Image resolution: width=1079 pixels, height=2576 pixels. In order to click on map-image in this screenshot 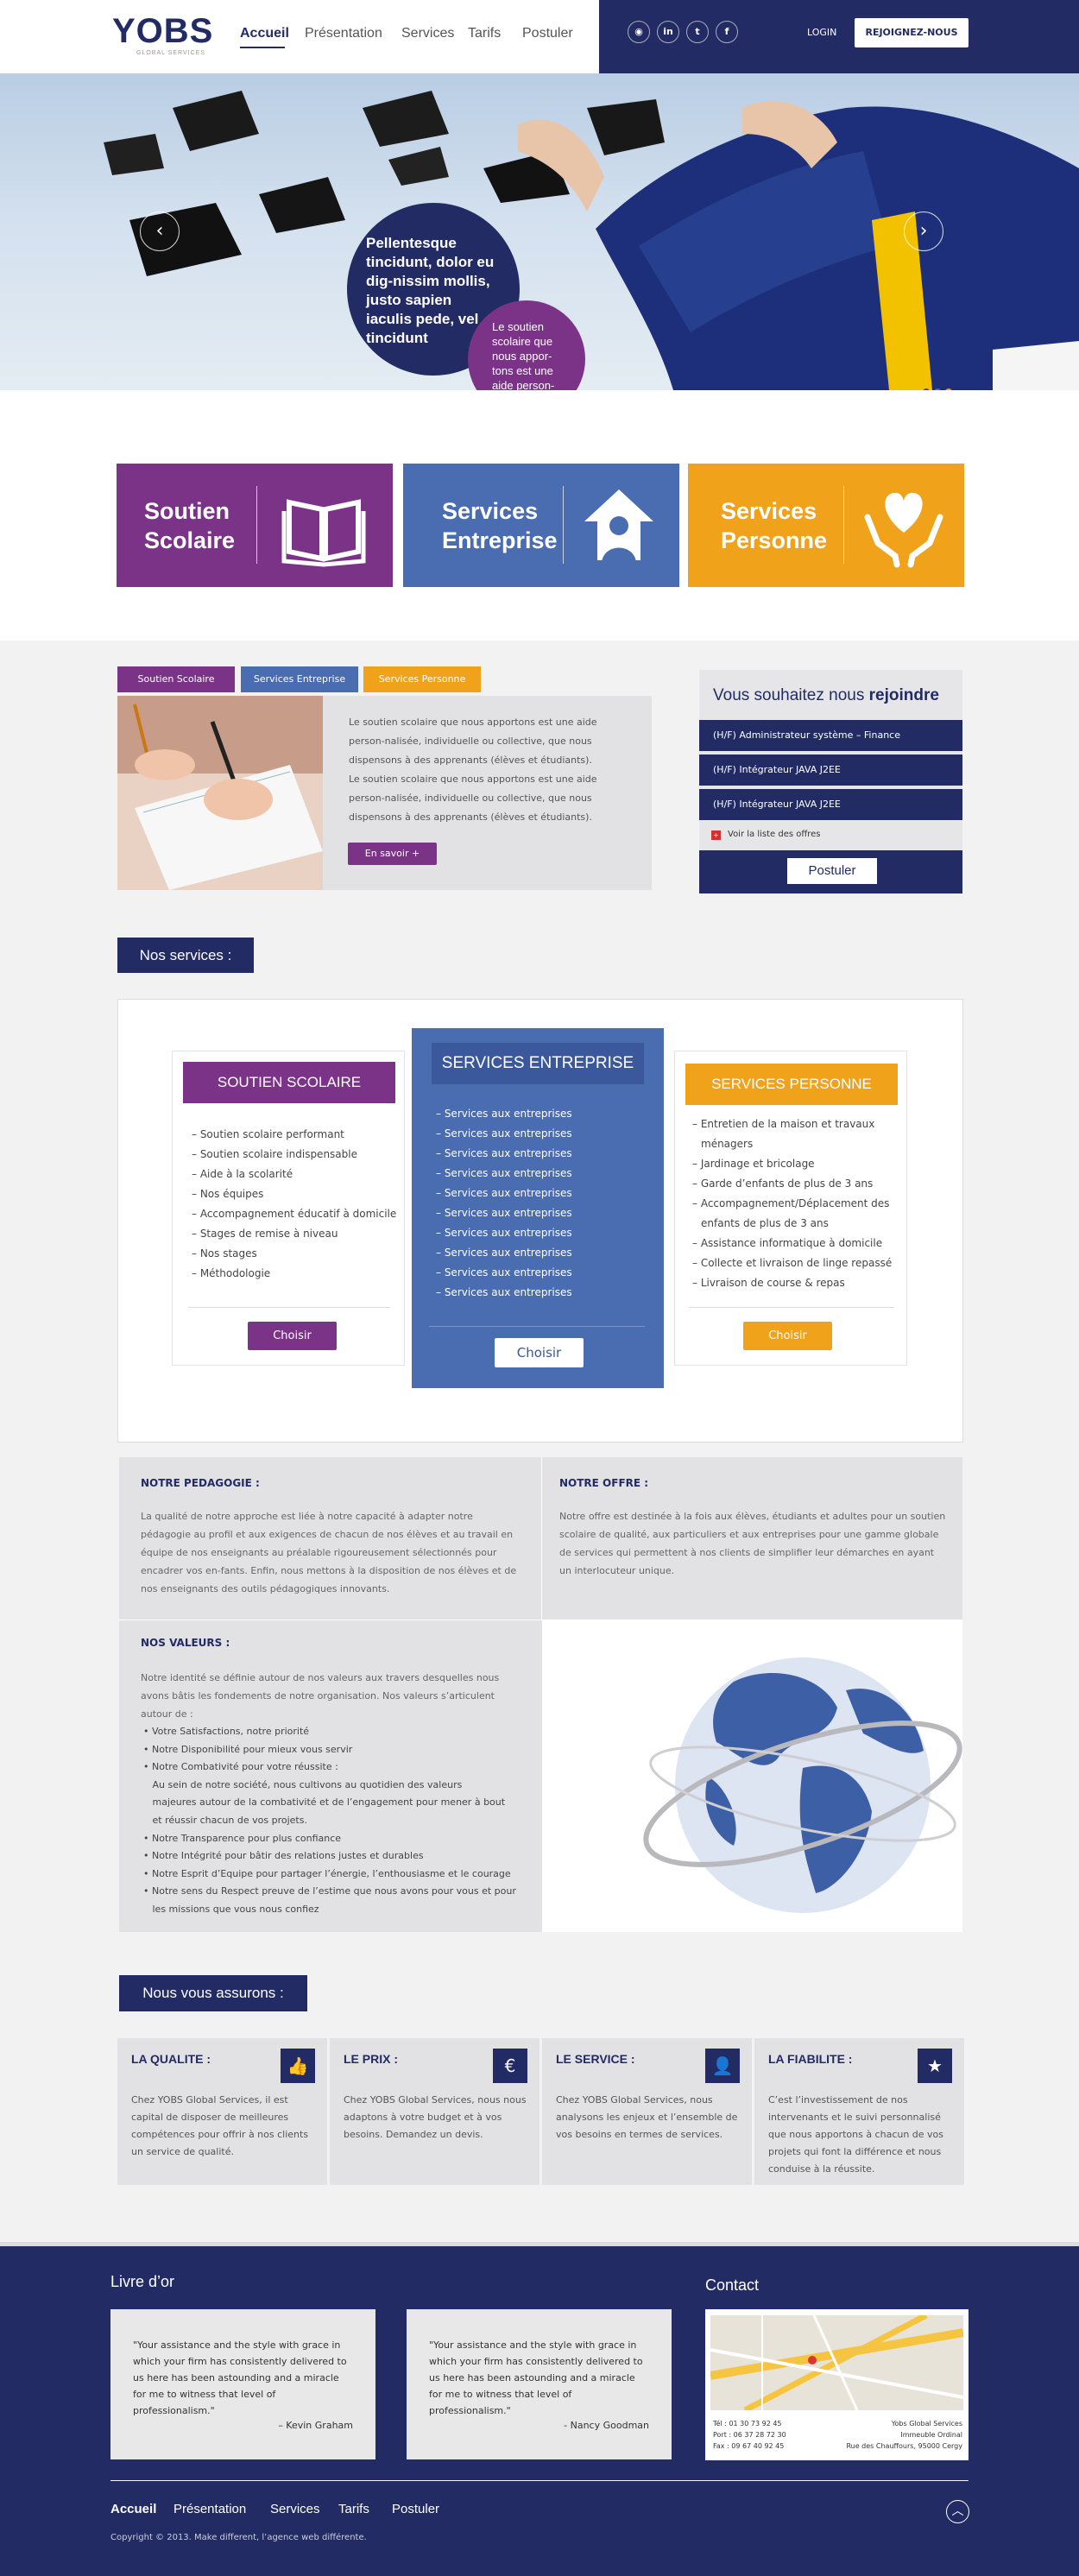, I will do `click(836, 2362)`.